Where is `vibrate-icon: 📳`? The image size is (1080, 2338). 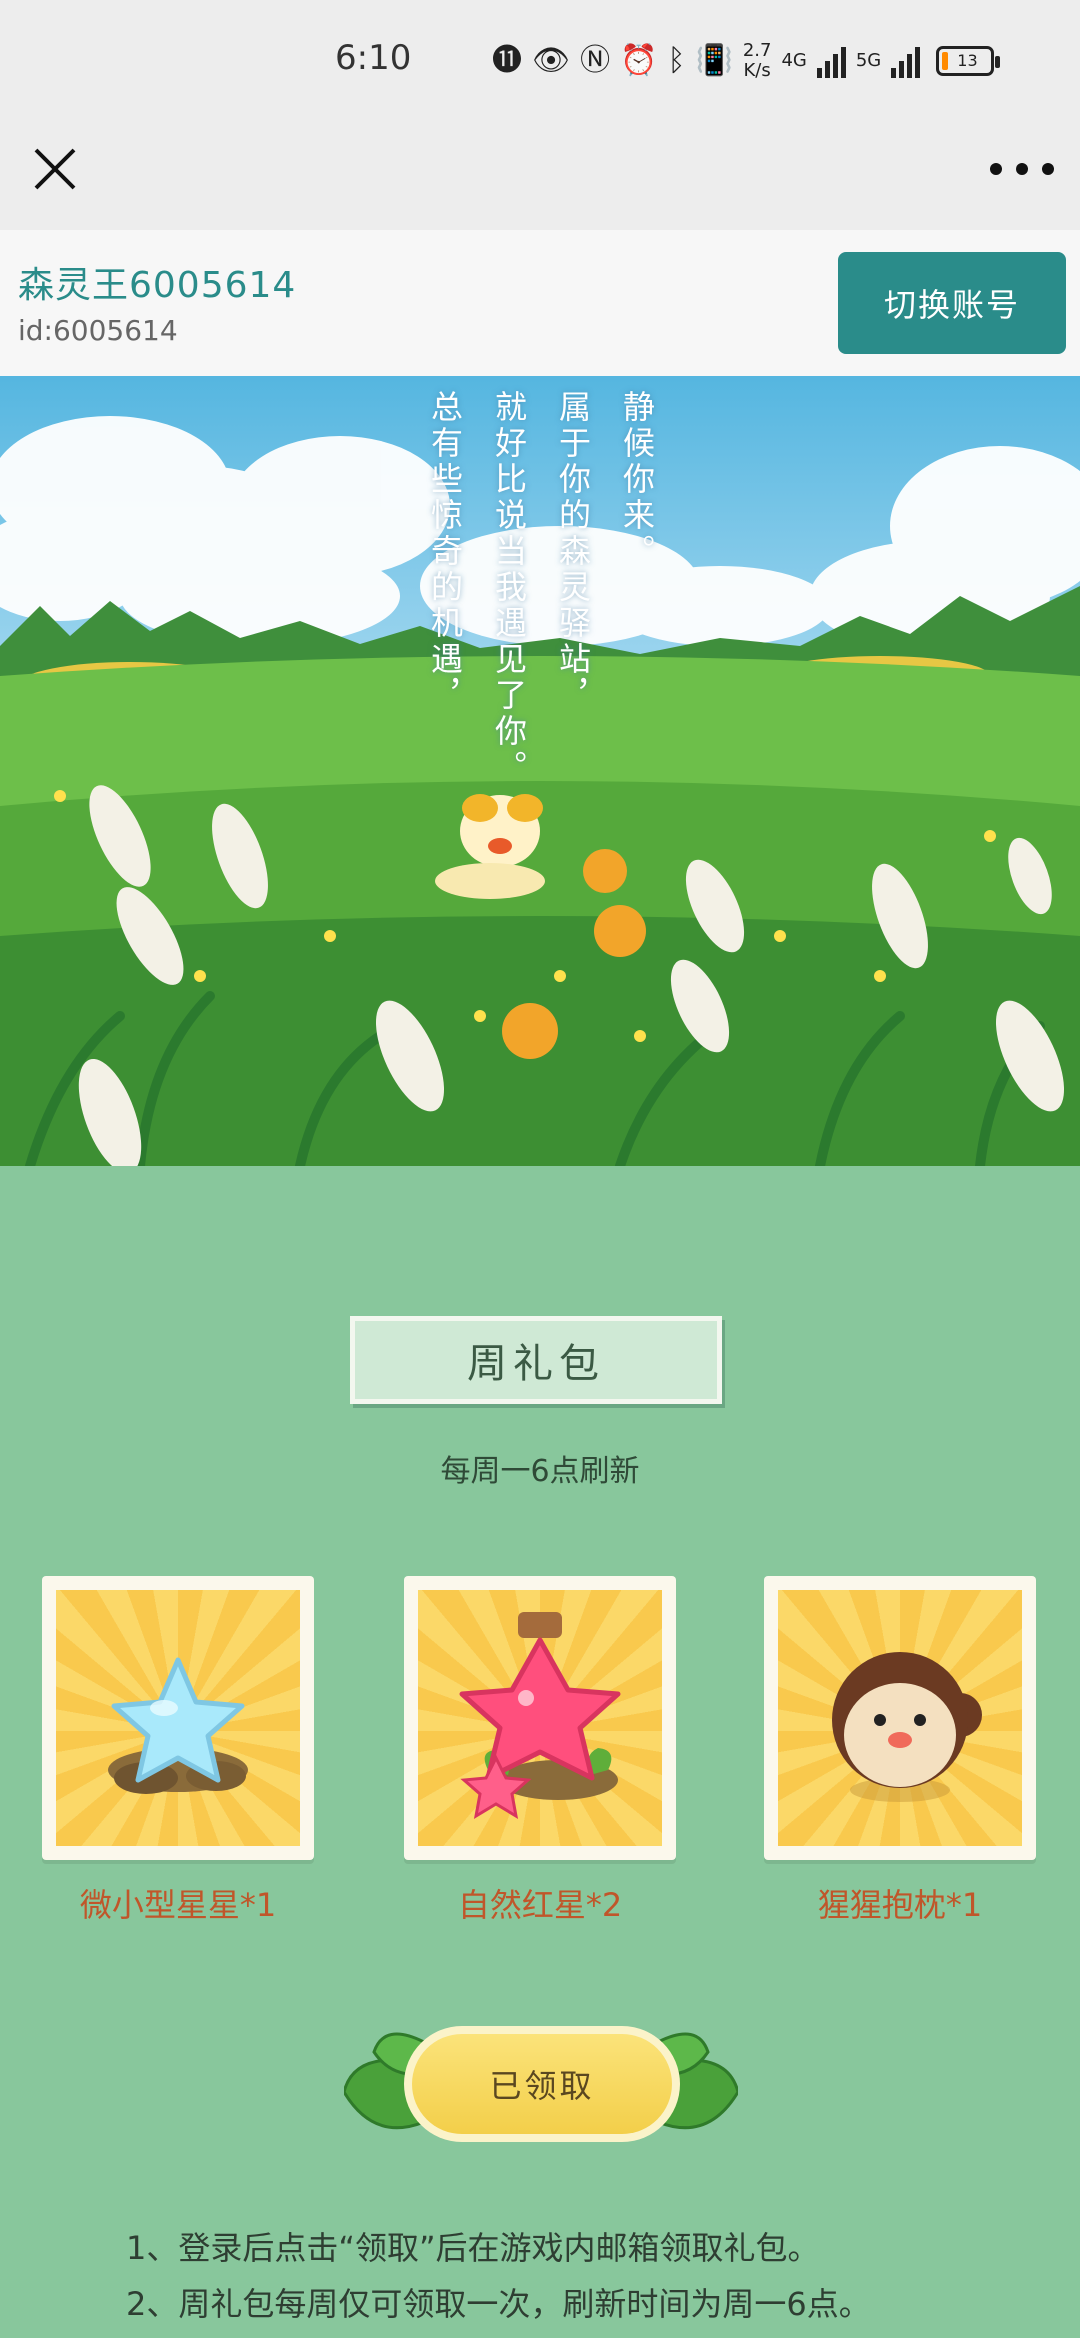 vibrate-icon: 📳 is located at coordinates (714, 60).